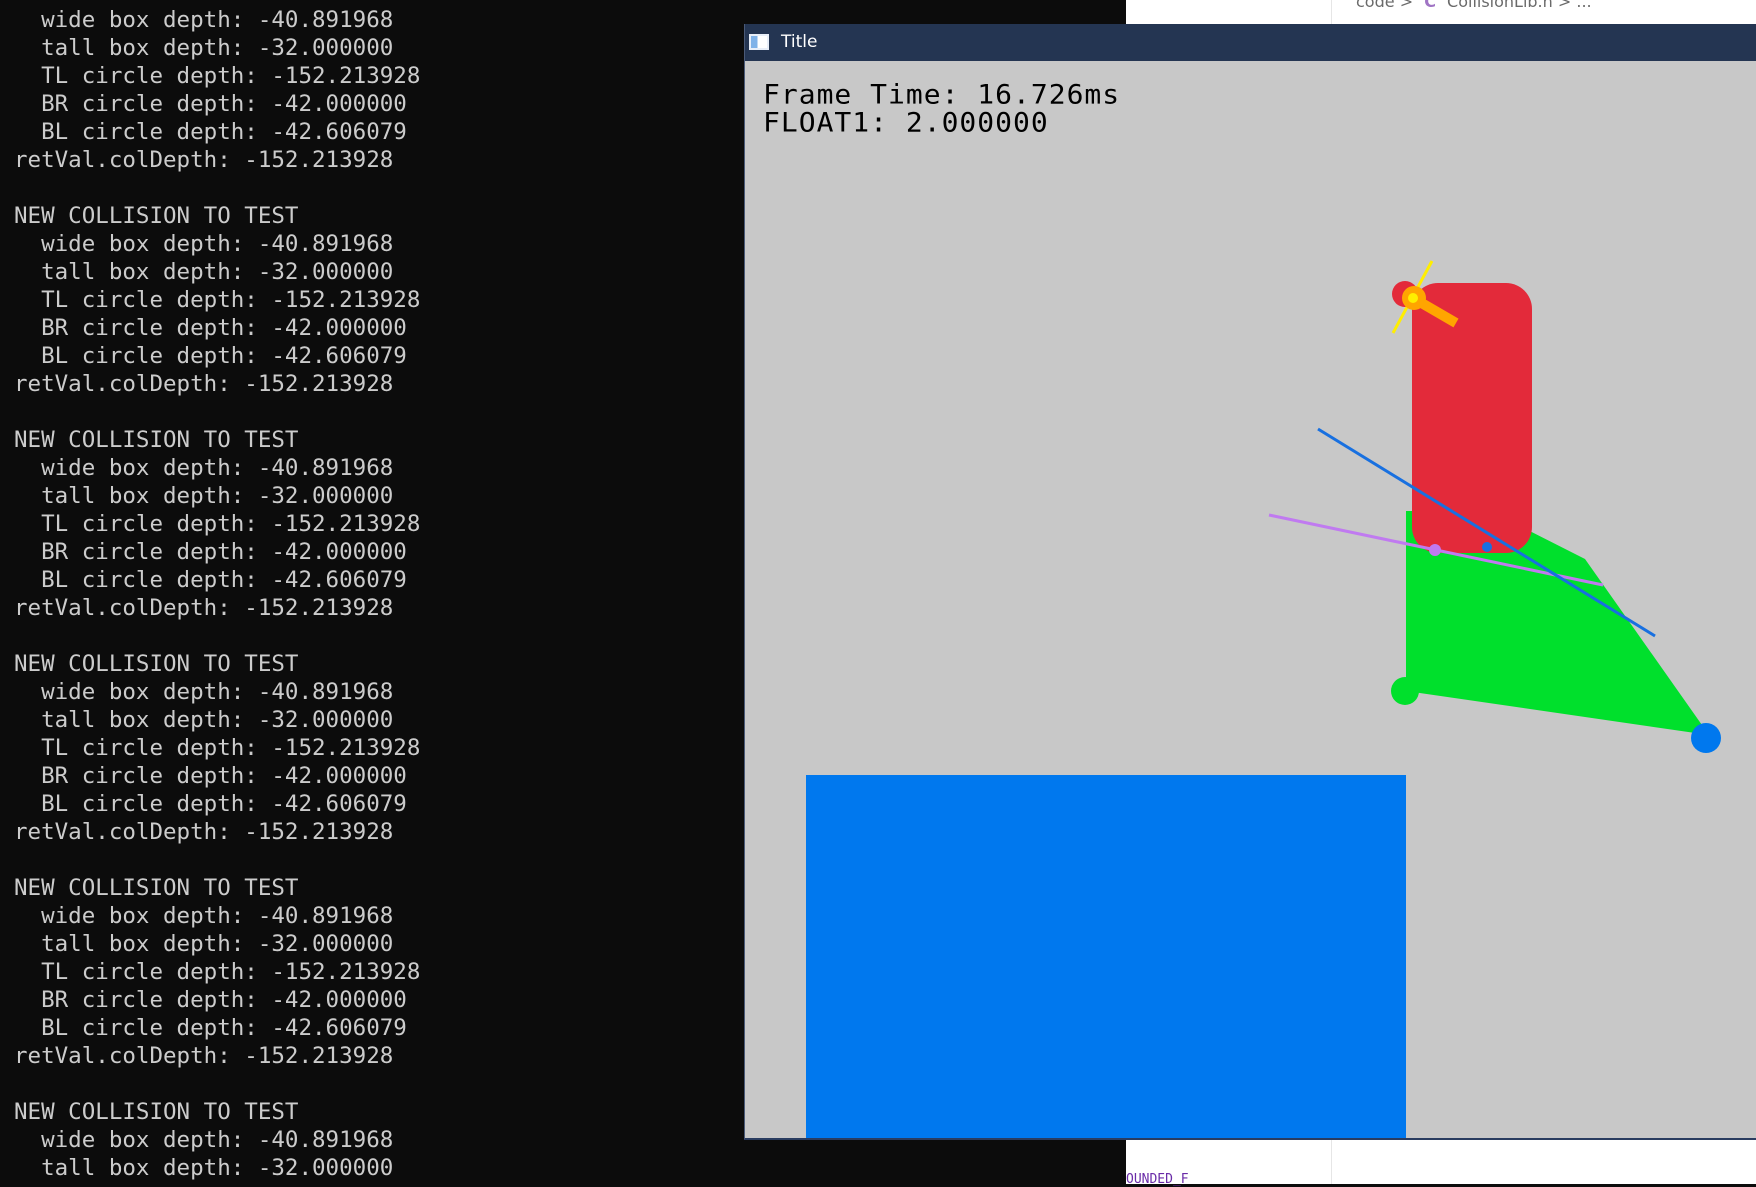  What do you see at coordinates (759, 42) in the screenshot?
I see `window-app-icon` at bounding box center [759, 42].